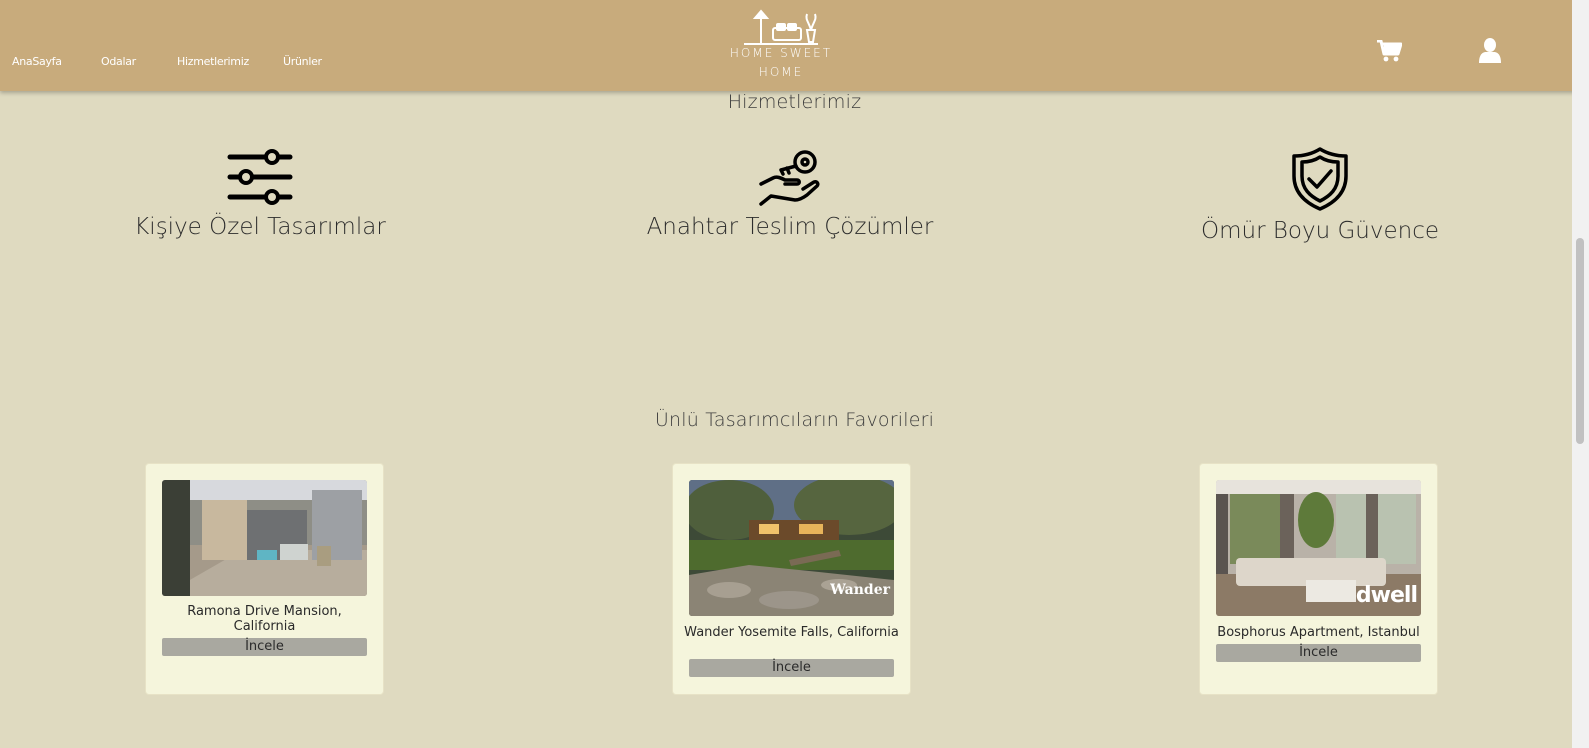 This screenshot has height=748, width=1589. What do you see at coordinates (1580, 341) in the screenshot?
I see `scrollbar-thumb` at bounding box center [1580, 341].